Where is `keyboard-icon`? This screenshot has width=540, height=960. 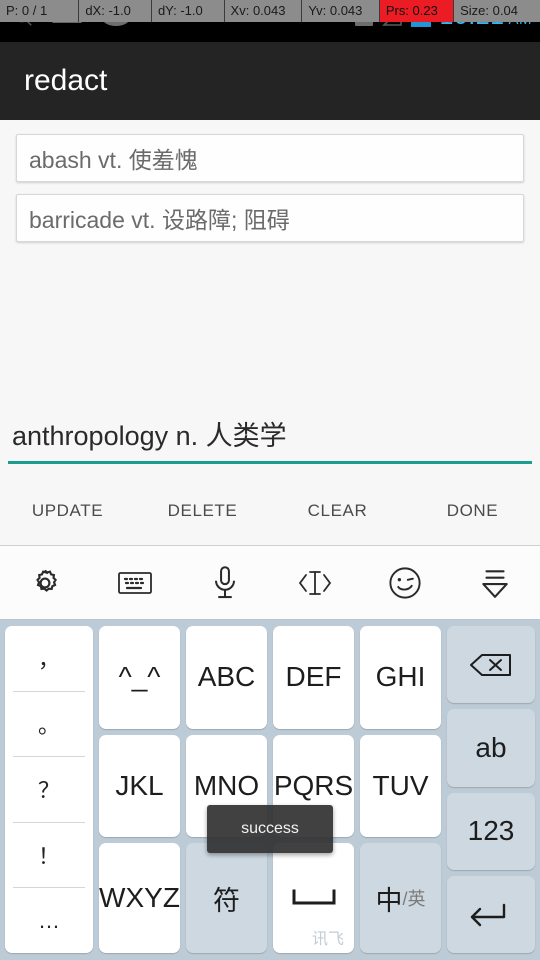
keyboard-icon is located at coordinates (135, 583).